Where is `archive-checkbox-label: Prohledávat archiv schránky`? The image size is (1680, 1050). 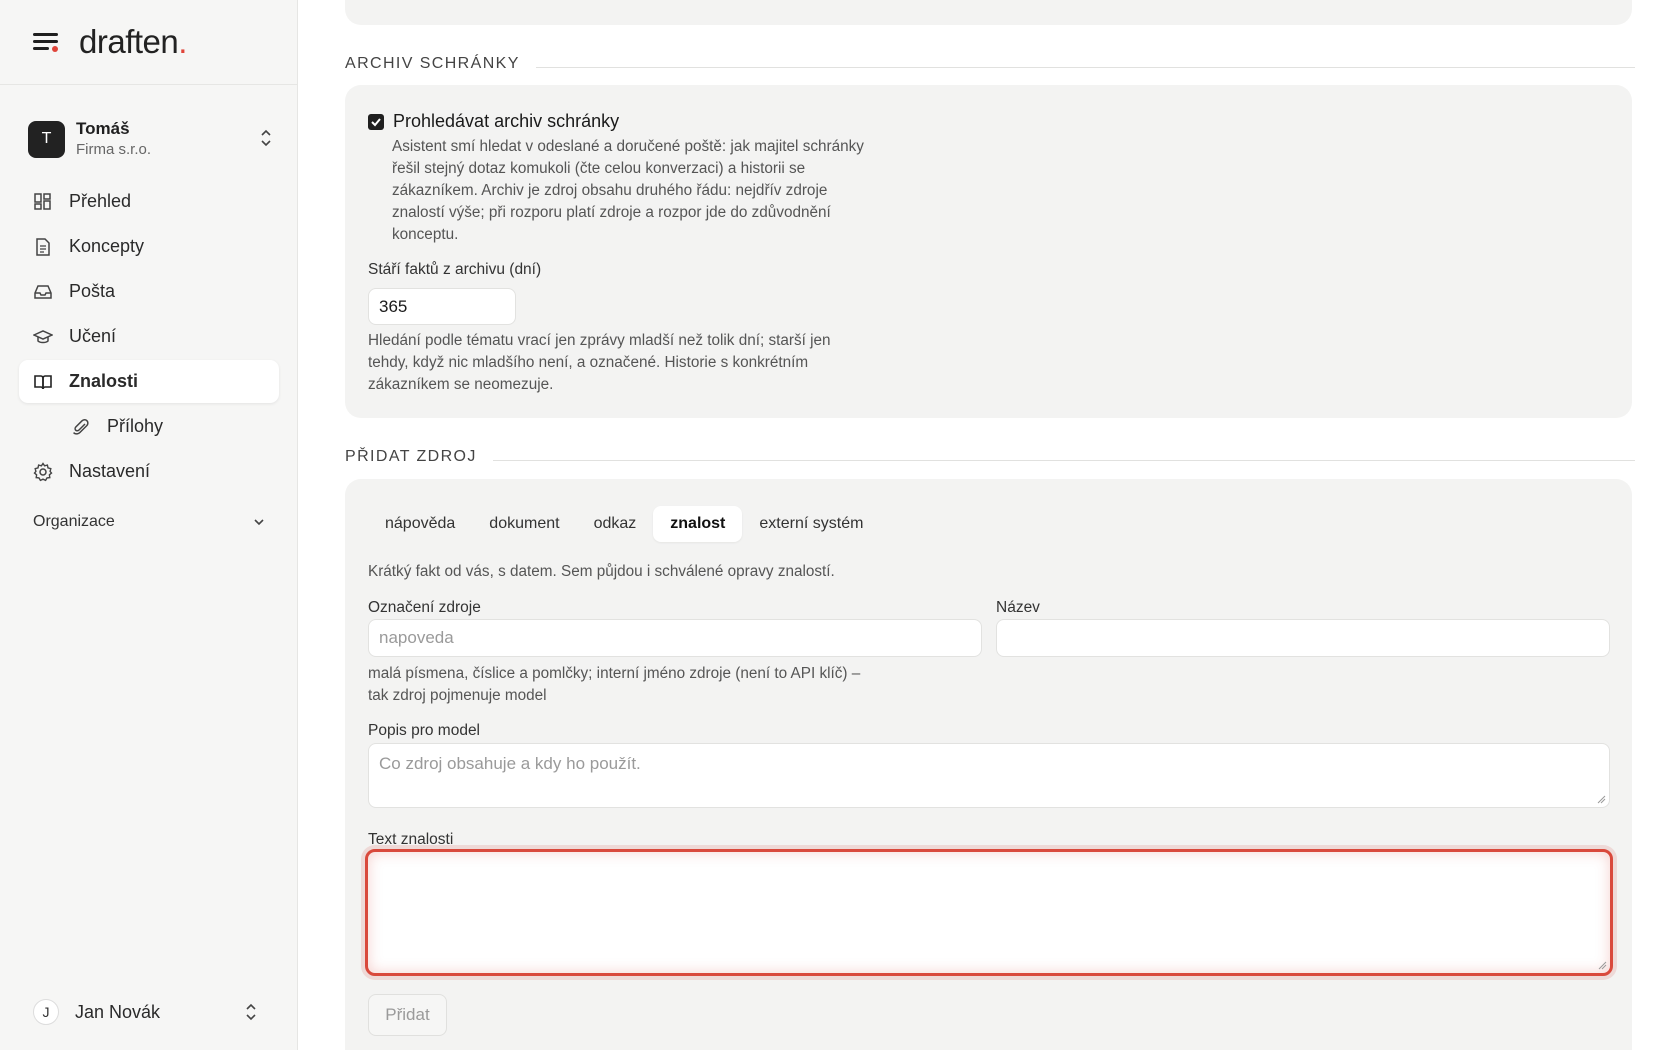 archive-checkbox-label: Prohledávat archiv schránky is located at coordinates (506, 121).